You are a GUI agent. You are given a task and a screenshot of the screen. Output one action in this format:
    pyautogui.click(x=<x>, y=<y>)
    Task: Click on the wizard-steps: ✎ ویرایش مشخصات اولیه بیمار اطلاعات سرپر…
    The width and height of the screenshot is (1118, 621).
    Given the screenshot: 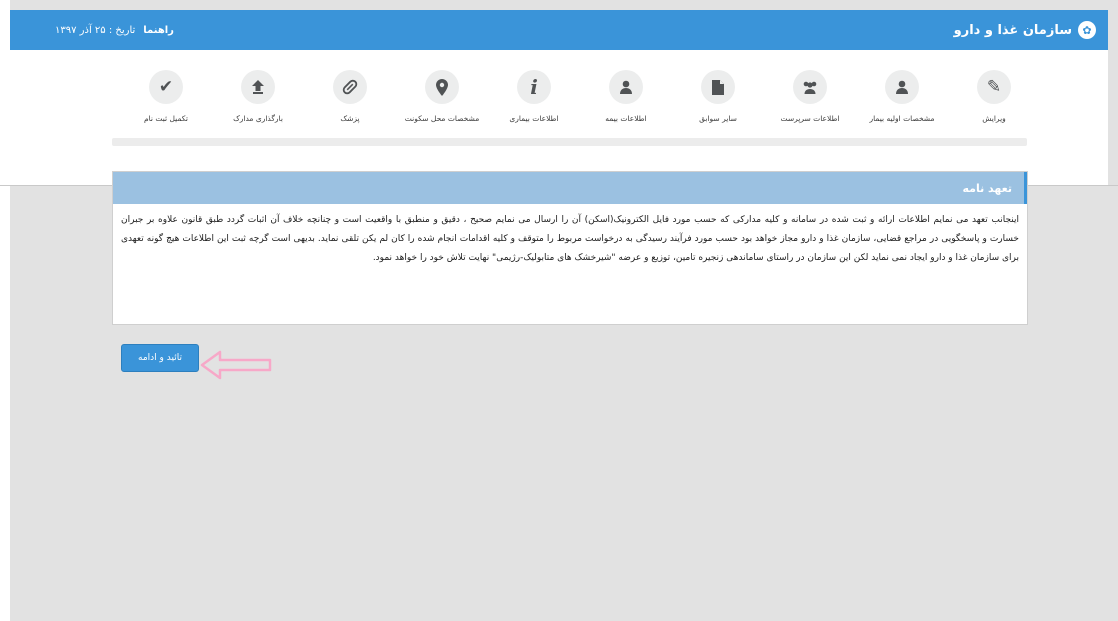 What is the action you would take?
    pyautogui.click(x=580, y=125)
    